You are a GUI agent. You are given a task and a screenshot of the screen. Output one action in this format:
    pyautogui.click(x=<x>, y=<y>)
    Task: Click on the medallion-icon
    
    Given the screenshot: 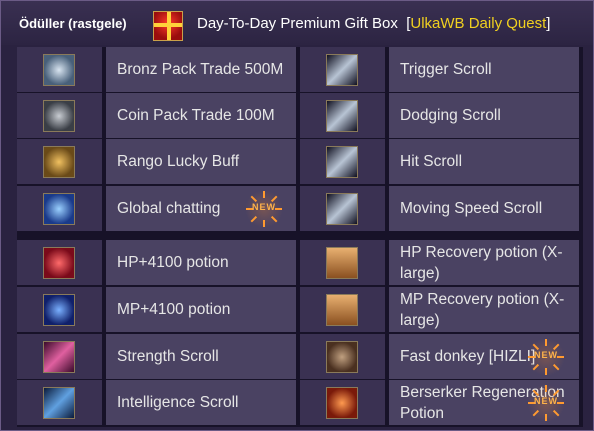 What is the action you would take?
    pyautogui.click(x=59, y=162)
    